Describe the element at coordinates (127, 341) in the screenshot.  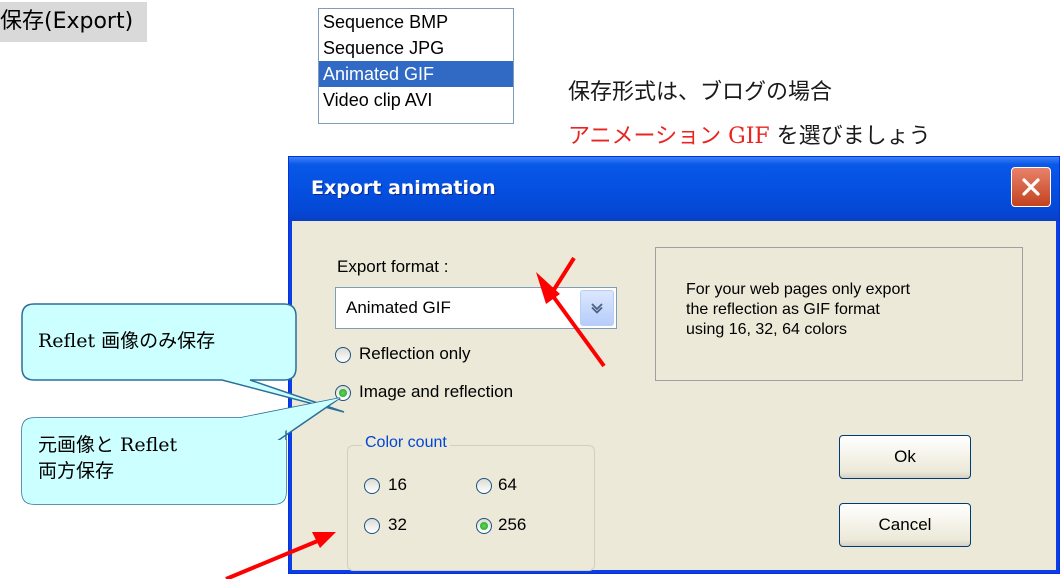
I see `callout-reflet-only-text: Reflet 画像のみ保存` at that location.